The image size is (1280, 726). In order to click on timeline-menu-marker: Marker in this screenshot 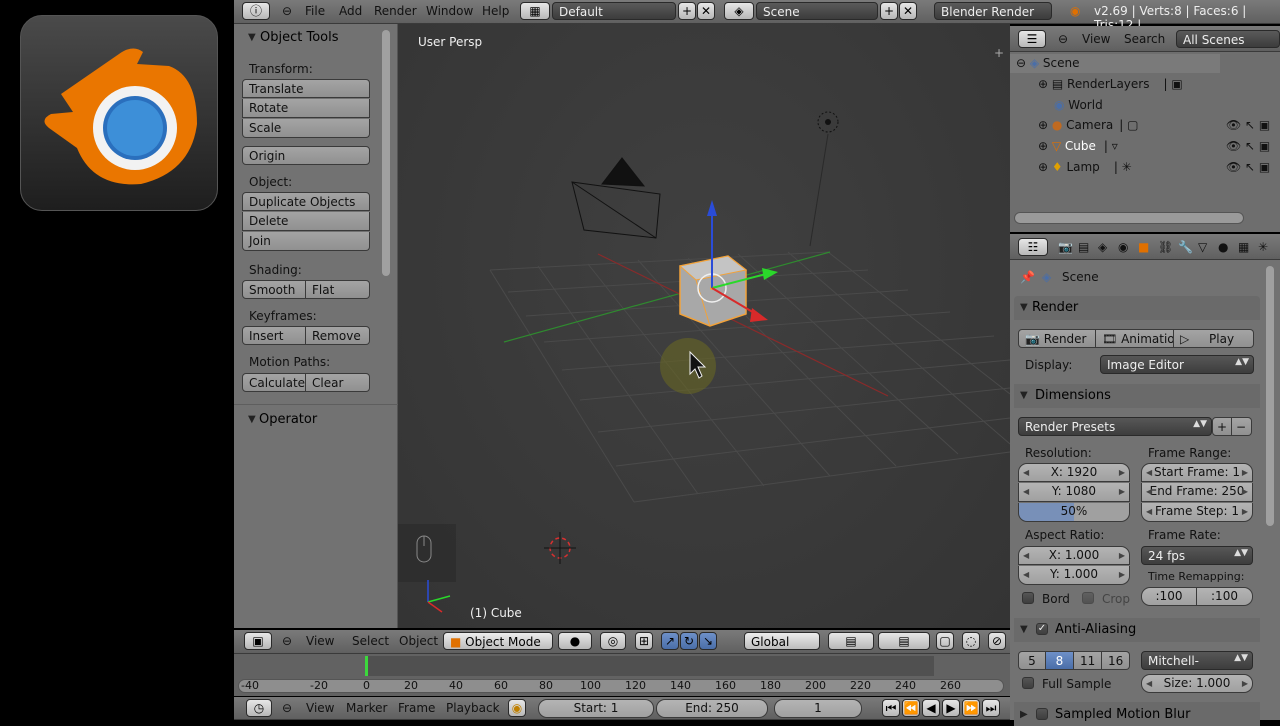, I will do `click(366, 708)`.